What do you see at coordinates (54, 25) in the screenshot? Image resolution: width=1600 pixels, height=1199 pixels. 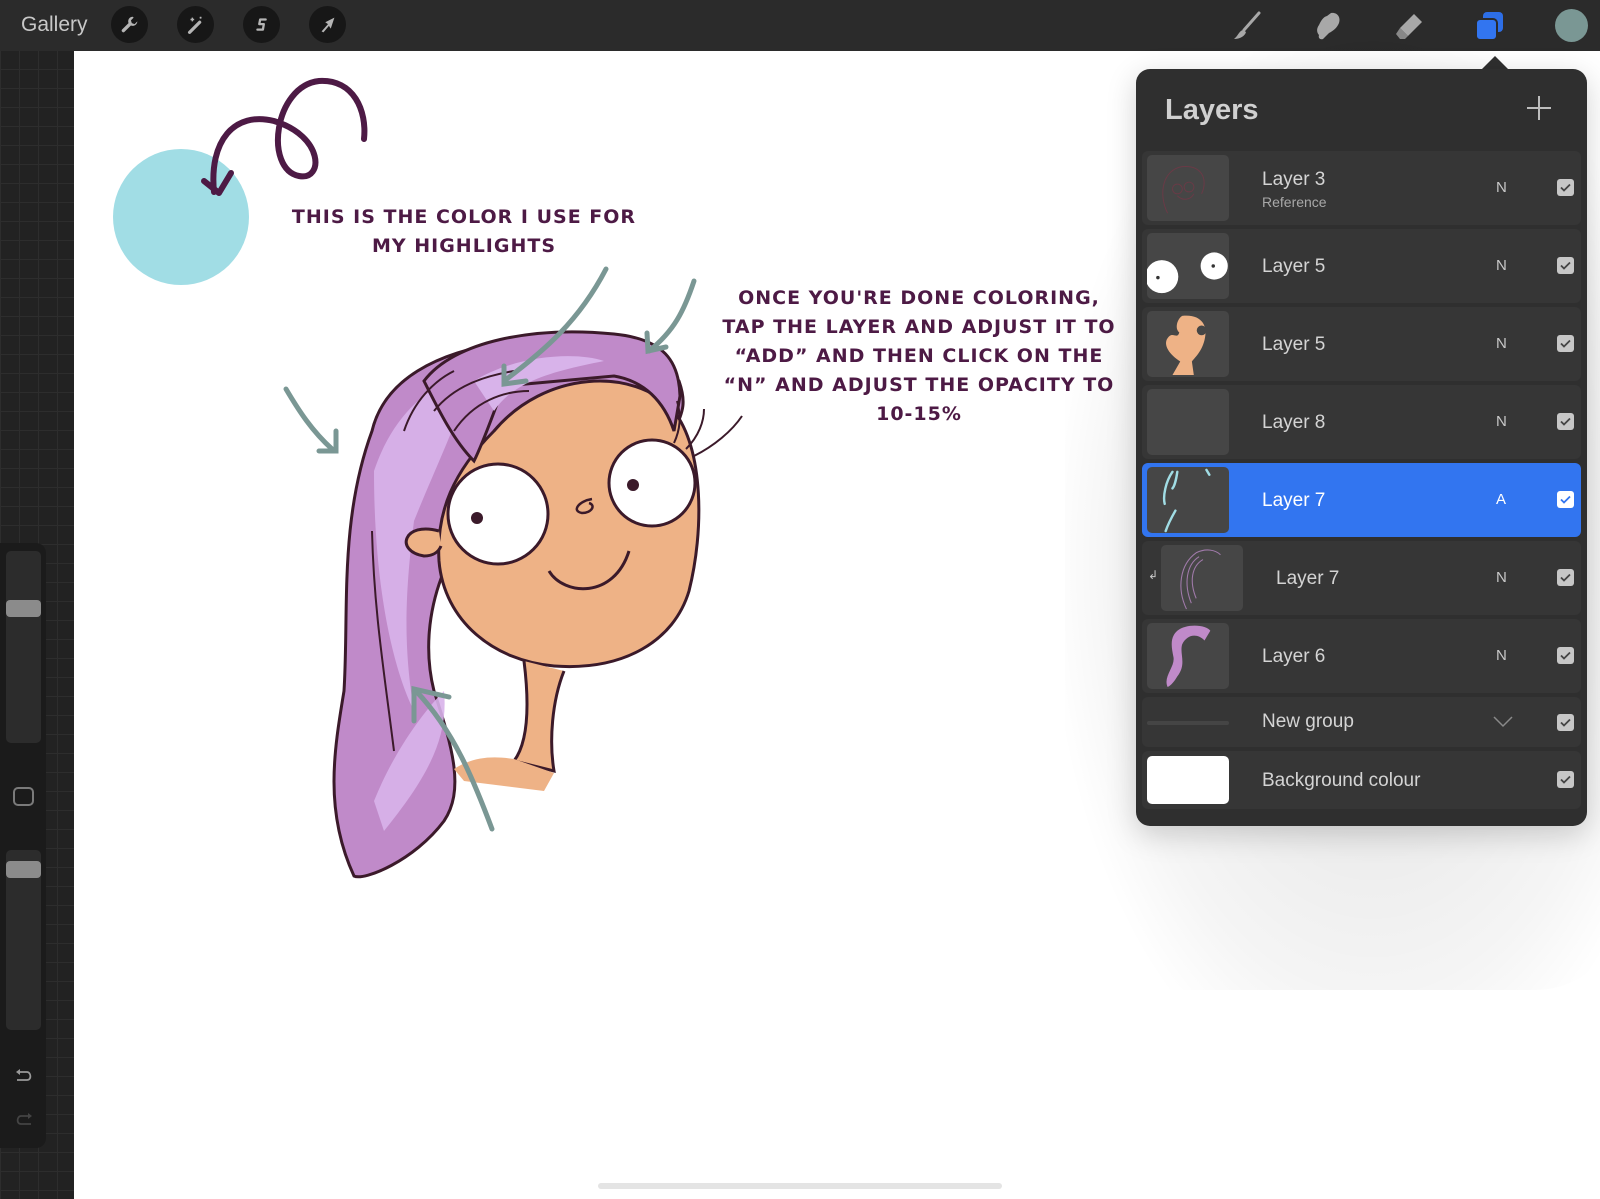 I see `gallery-button: Gallery` at bounding box center [54, 25].